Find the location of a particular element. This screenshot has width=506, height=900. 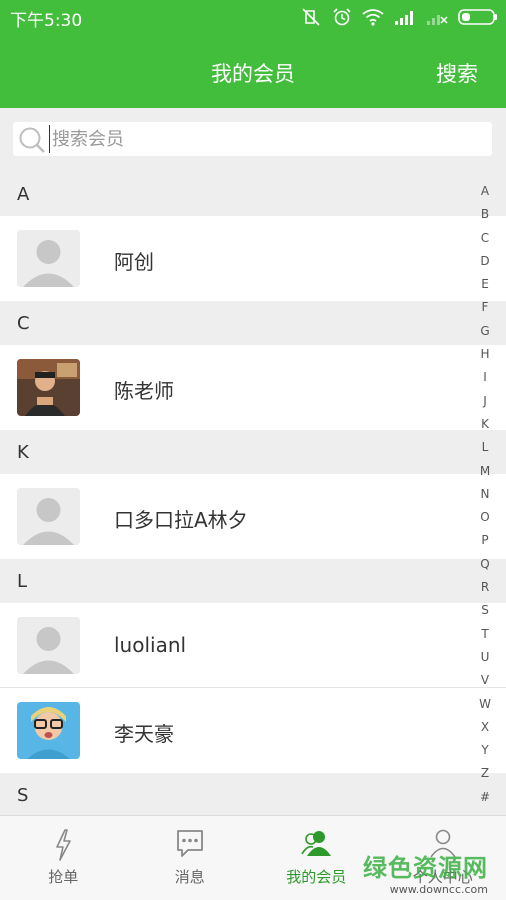

index-letter: Z is located at coordinates (485, 773).